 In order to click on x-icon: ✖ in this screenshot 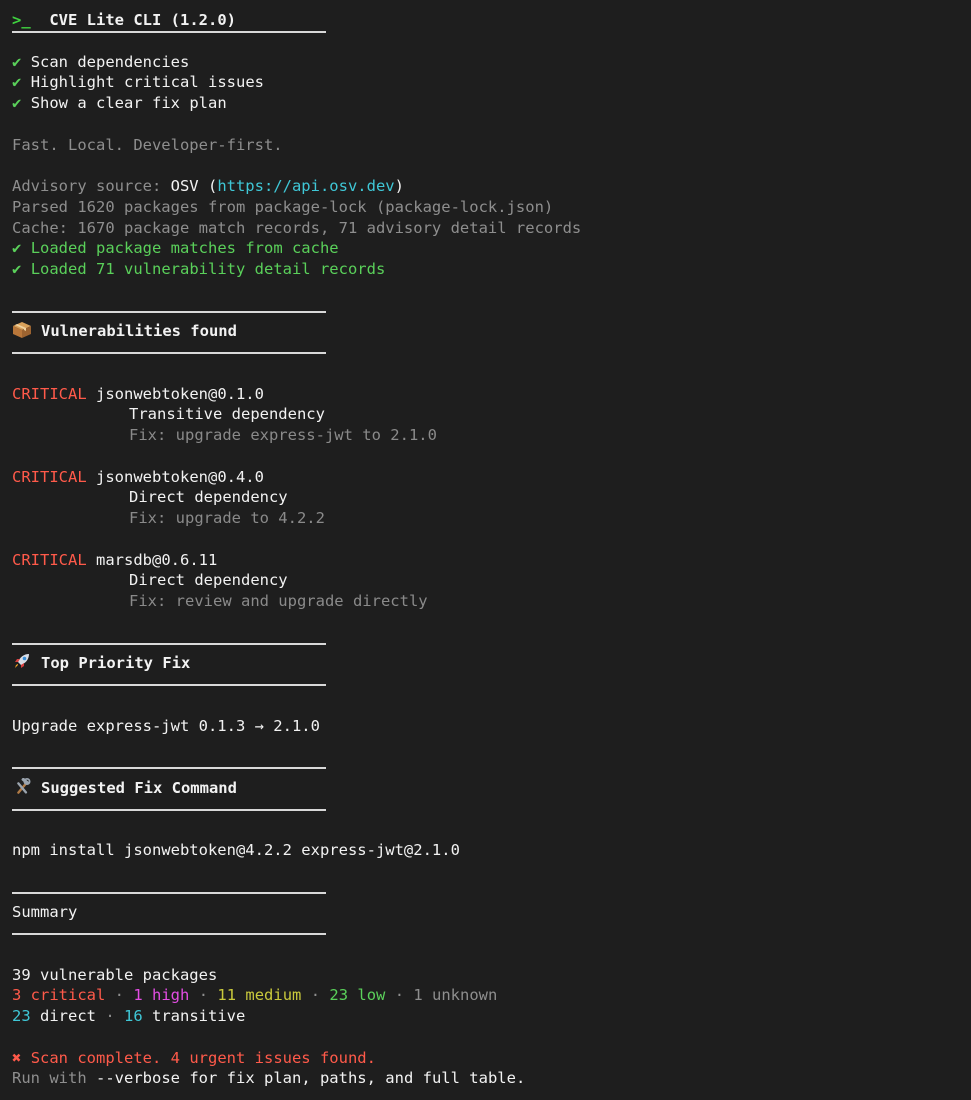, I will do `click(17, 1057)`.